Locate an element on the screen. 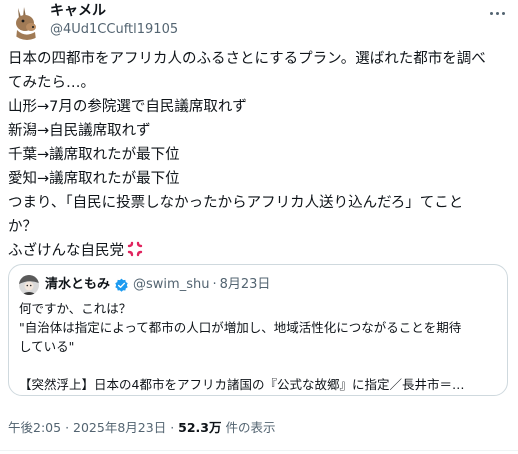  tweet-last-line: ふざけんな自民党 is located at coordinates (260, 251).